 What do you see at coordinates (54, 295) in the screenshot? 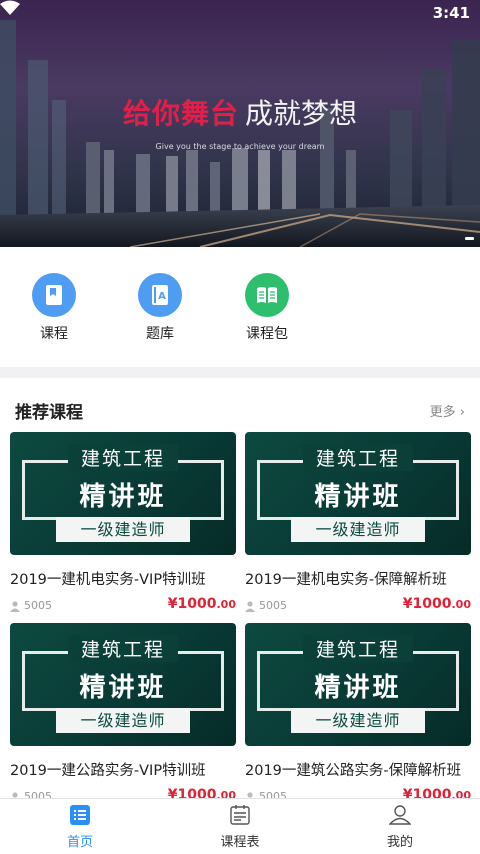
I see `book-icon` at bounding box center [54, 295].